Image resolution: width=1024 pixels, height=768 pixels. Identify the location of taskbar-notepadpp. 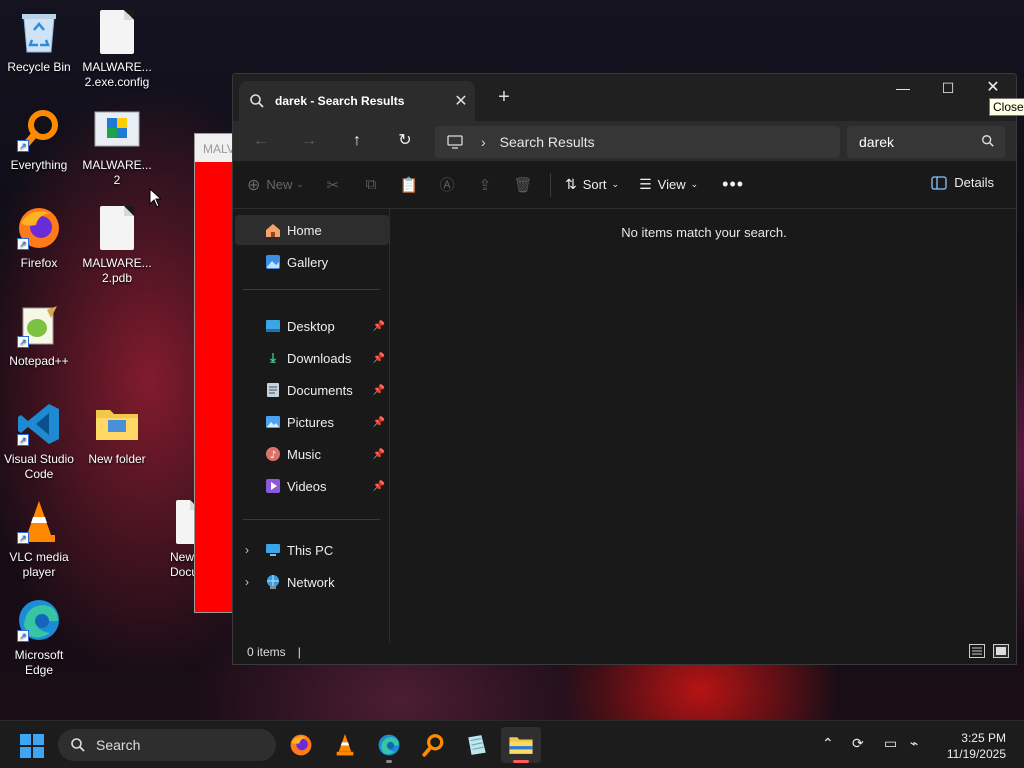
(477, 745).